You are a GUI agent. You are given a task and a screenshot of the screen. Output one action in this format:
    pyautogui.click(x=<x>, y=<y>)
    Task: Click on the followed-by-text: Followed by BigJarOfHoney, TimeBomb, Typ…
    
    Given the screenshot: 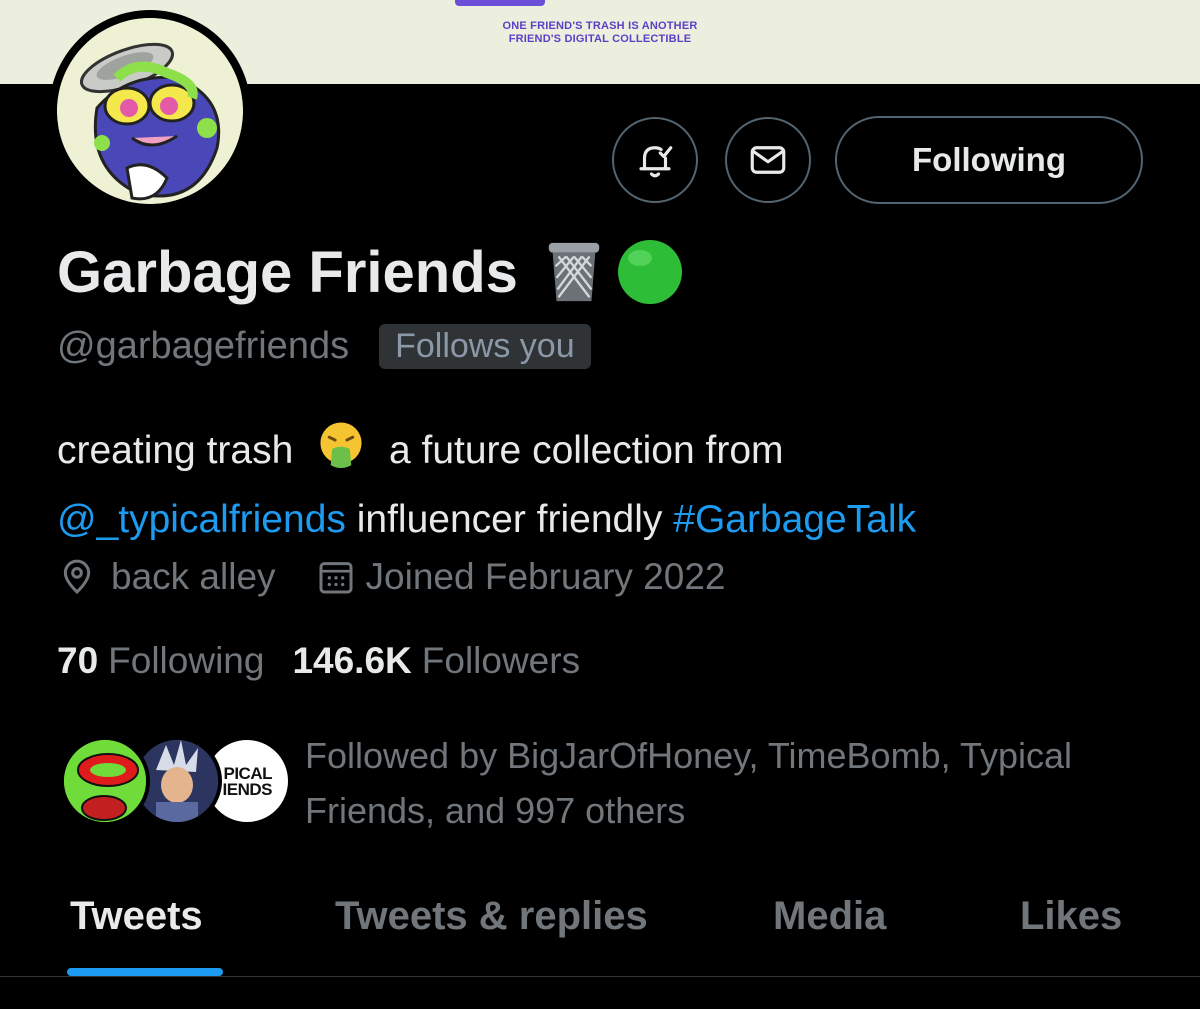 What is the action you would take?
    pyautogui.click(x=735, y=783)
    